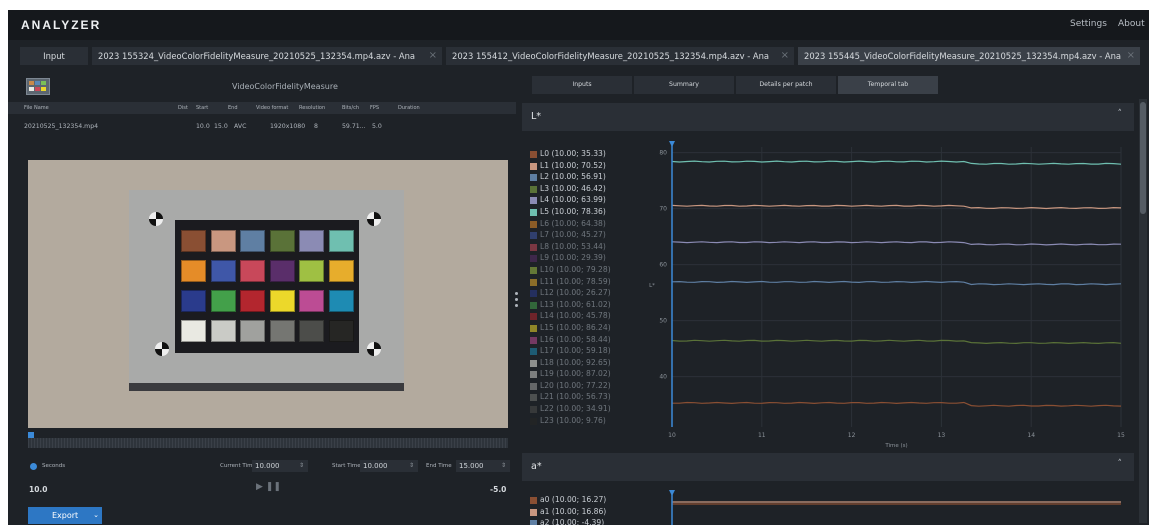 The image size is (1151, 525). I want to click on tab-temporal: Temporal tab, so click(888, 85).